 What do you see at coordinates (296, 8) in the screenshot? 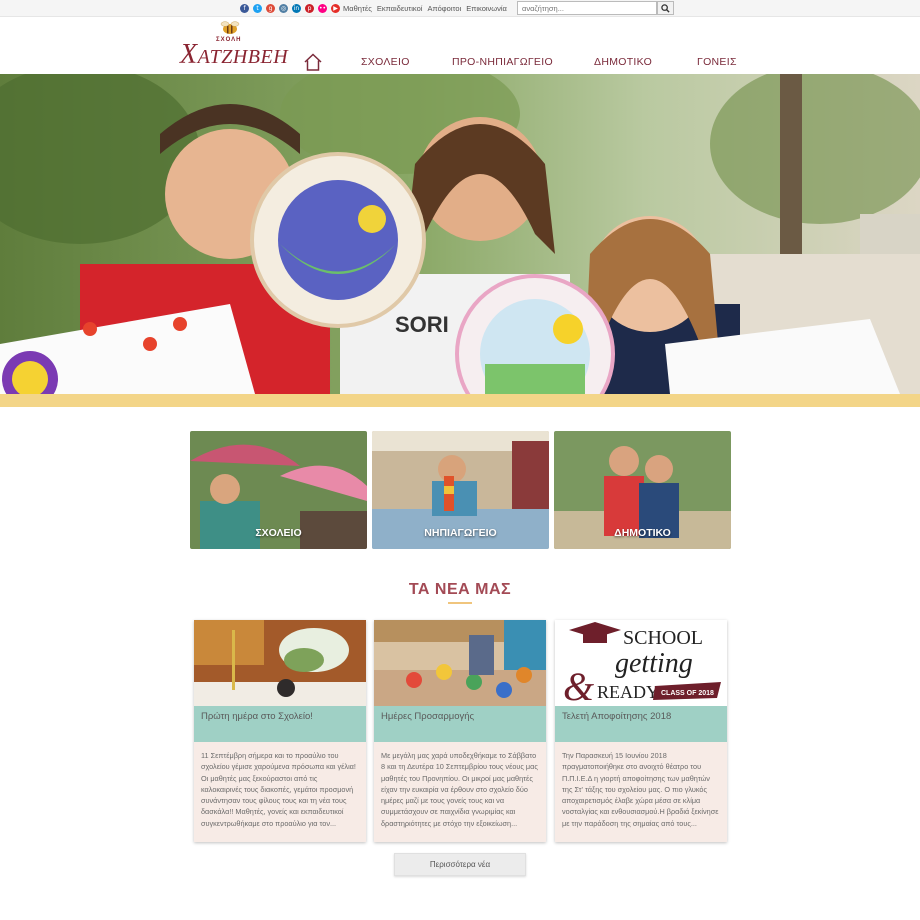
I see `linkedin-icon: in` at bounding box center [296, 8].